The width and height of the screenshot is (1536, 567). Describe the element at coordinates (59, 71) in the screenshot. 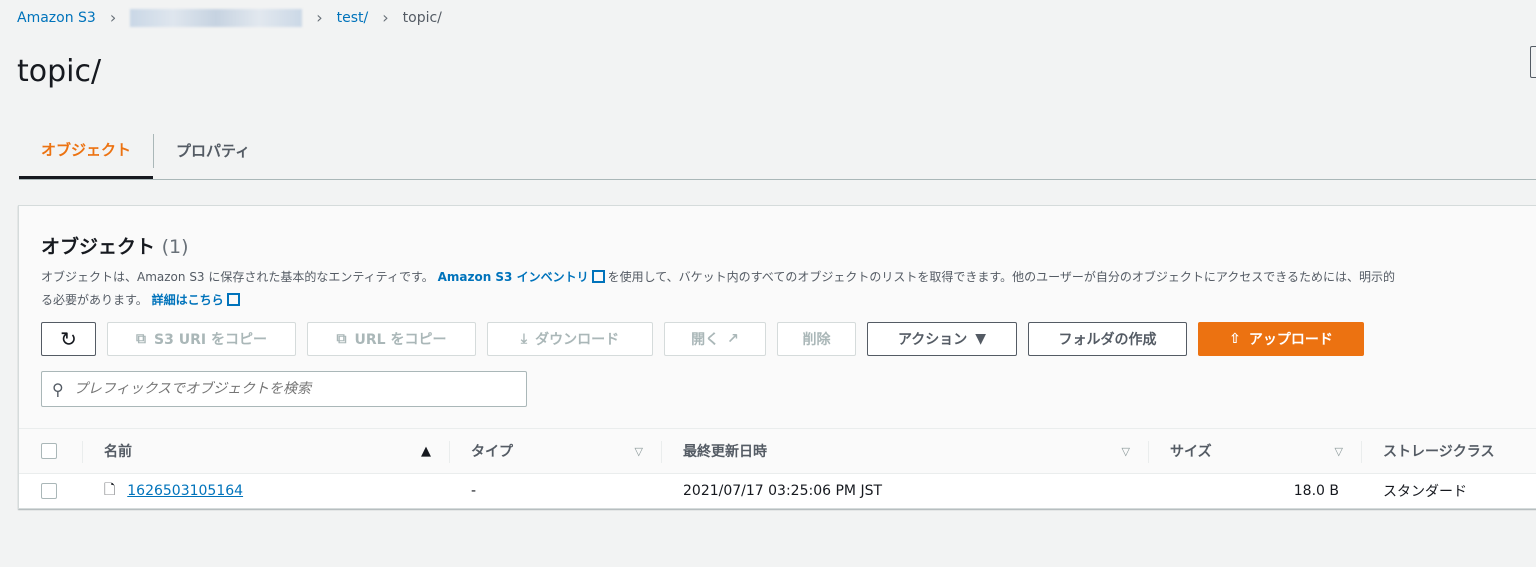

I see `page-title: topic/` at that location.